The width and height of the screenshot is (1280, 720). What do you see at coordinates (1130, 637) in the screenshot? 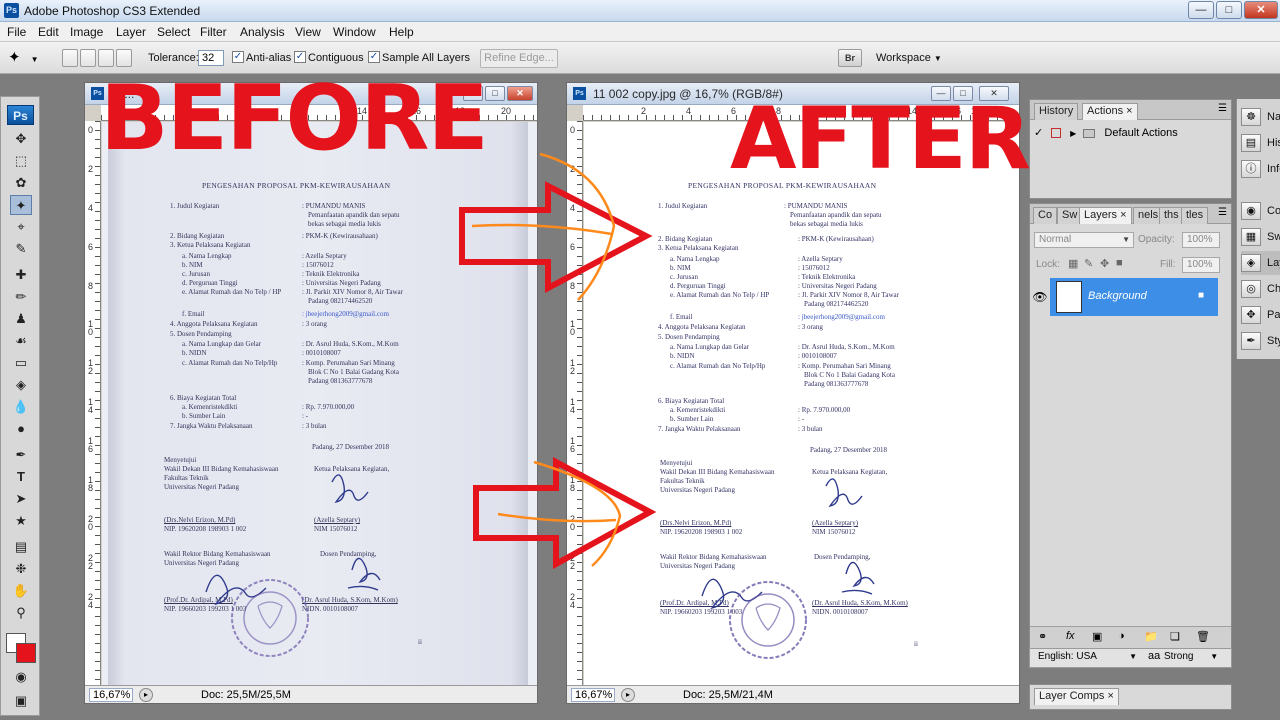
I see `layers-footer: ⚭ fx ▣ ◑ 📁 ❏ 🗑` at bounding box center [1130, 637].